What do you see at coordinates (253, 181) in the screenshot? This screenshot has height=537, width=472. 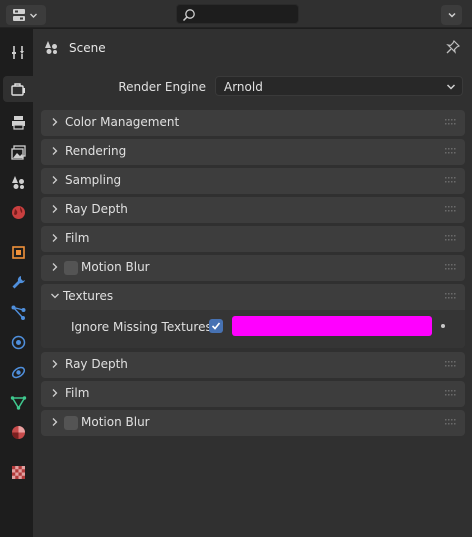 I see `panel-sampling: Sampling` at bounding box center [253, 181].